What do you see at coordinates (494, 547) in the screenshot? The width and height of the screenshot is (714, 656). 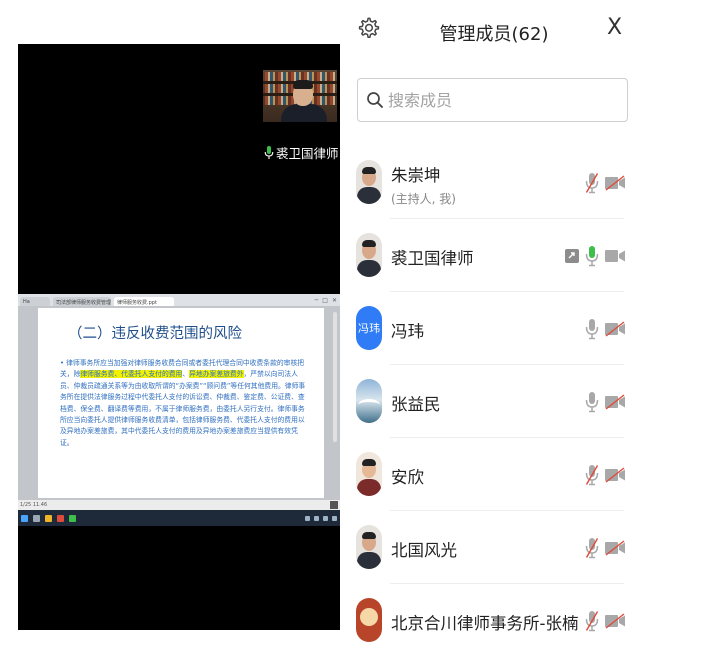 I see `member-row: 北国风光` at bounding box center [494, 547].